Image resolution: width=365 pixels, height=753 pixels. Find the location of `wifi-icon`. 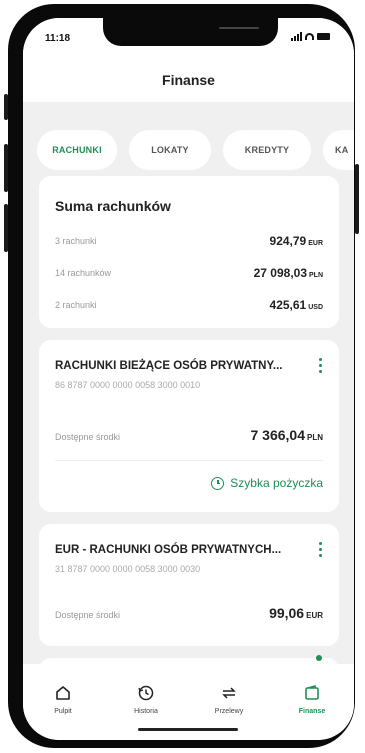

wifi-icon is located at coordinates (309, 36).